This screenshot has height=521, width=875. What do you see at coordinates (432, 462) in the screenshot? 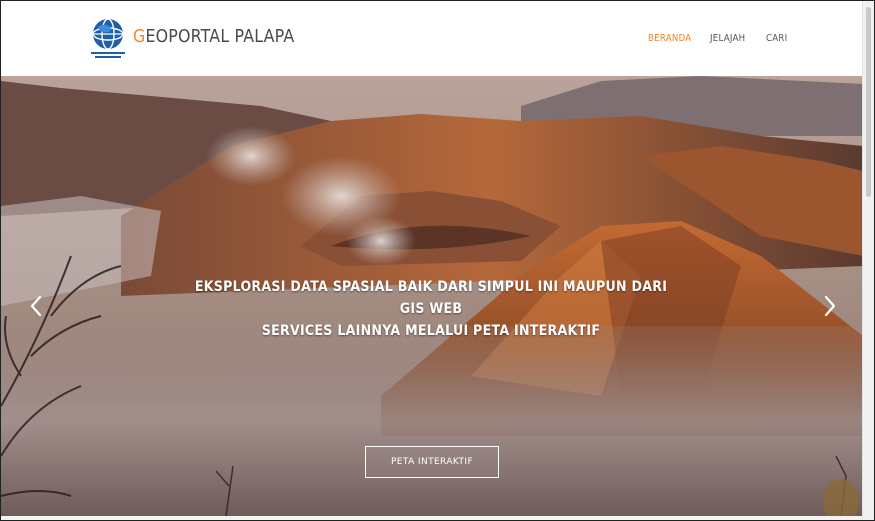
I see `peta-interaktif-button: PETA INTERAKTIF` at bounding box center [432, 462].